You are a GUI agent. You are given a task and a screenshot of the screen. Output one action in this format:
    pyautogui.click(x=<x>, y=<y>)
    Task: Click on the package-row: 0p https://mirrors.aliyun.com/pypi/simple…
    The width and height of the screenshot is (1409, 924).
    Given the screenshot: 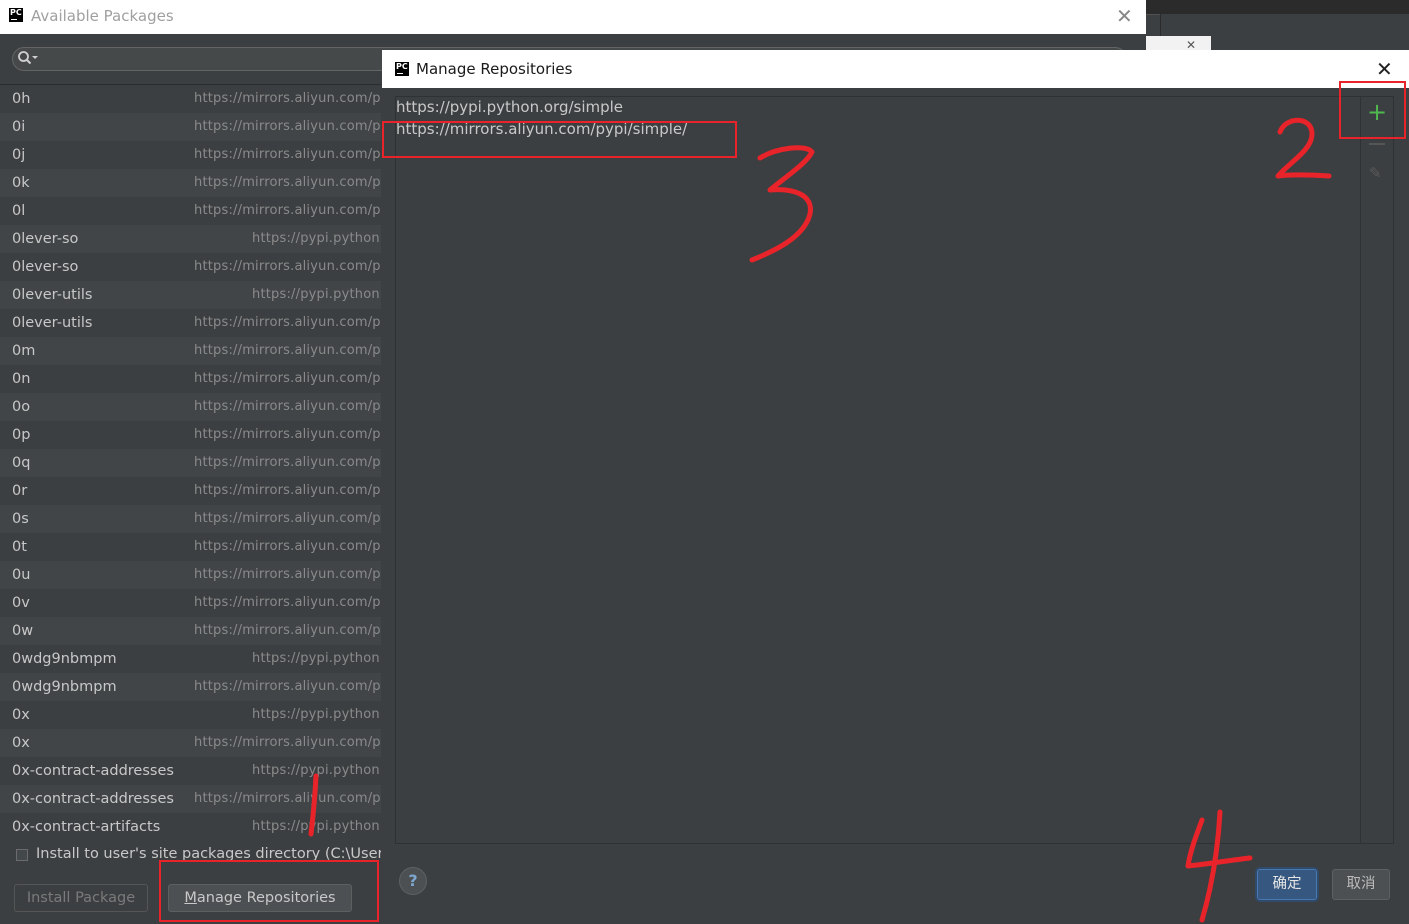 What is the action you would take?
    pyautogui.click(x=190, y=435)
    